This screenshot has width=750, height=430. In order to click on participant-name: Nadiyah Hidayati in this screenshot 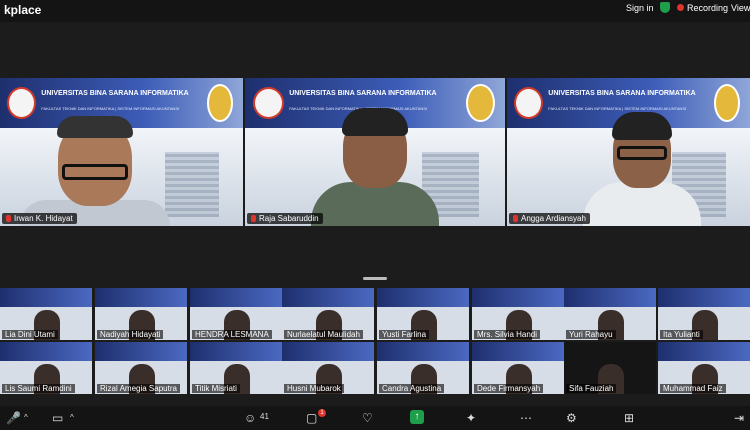, I will do `click(130, 334)`.